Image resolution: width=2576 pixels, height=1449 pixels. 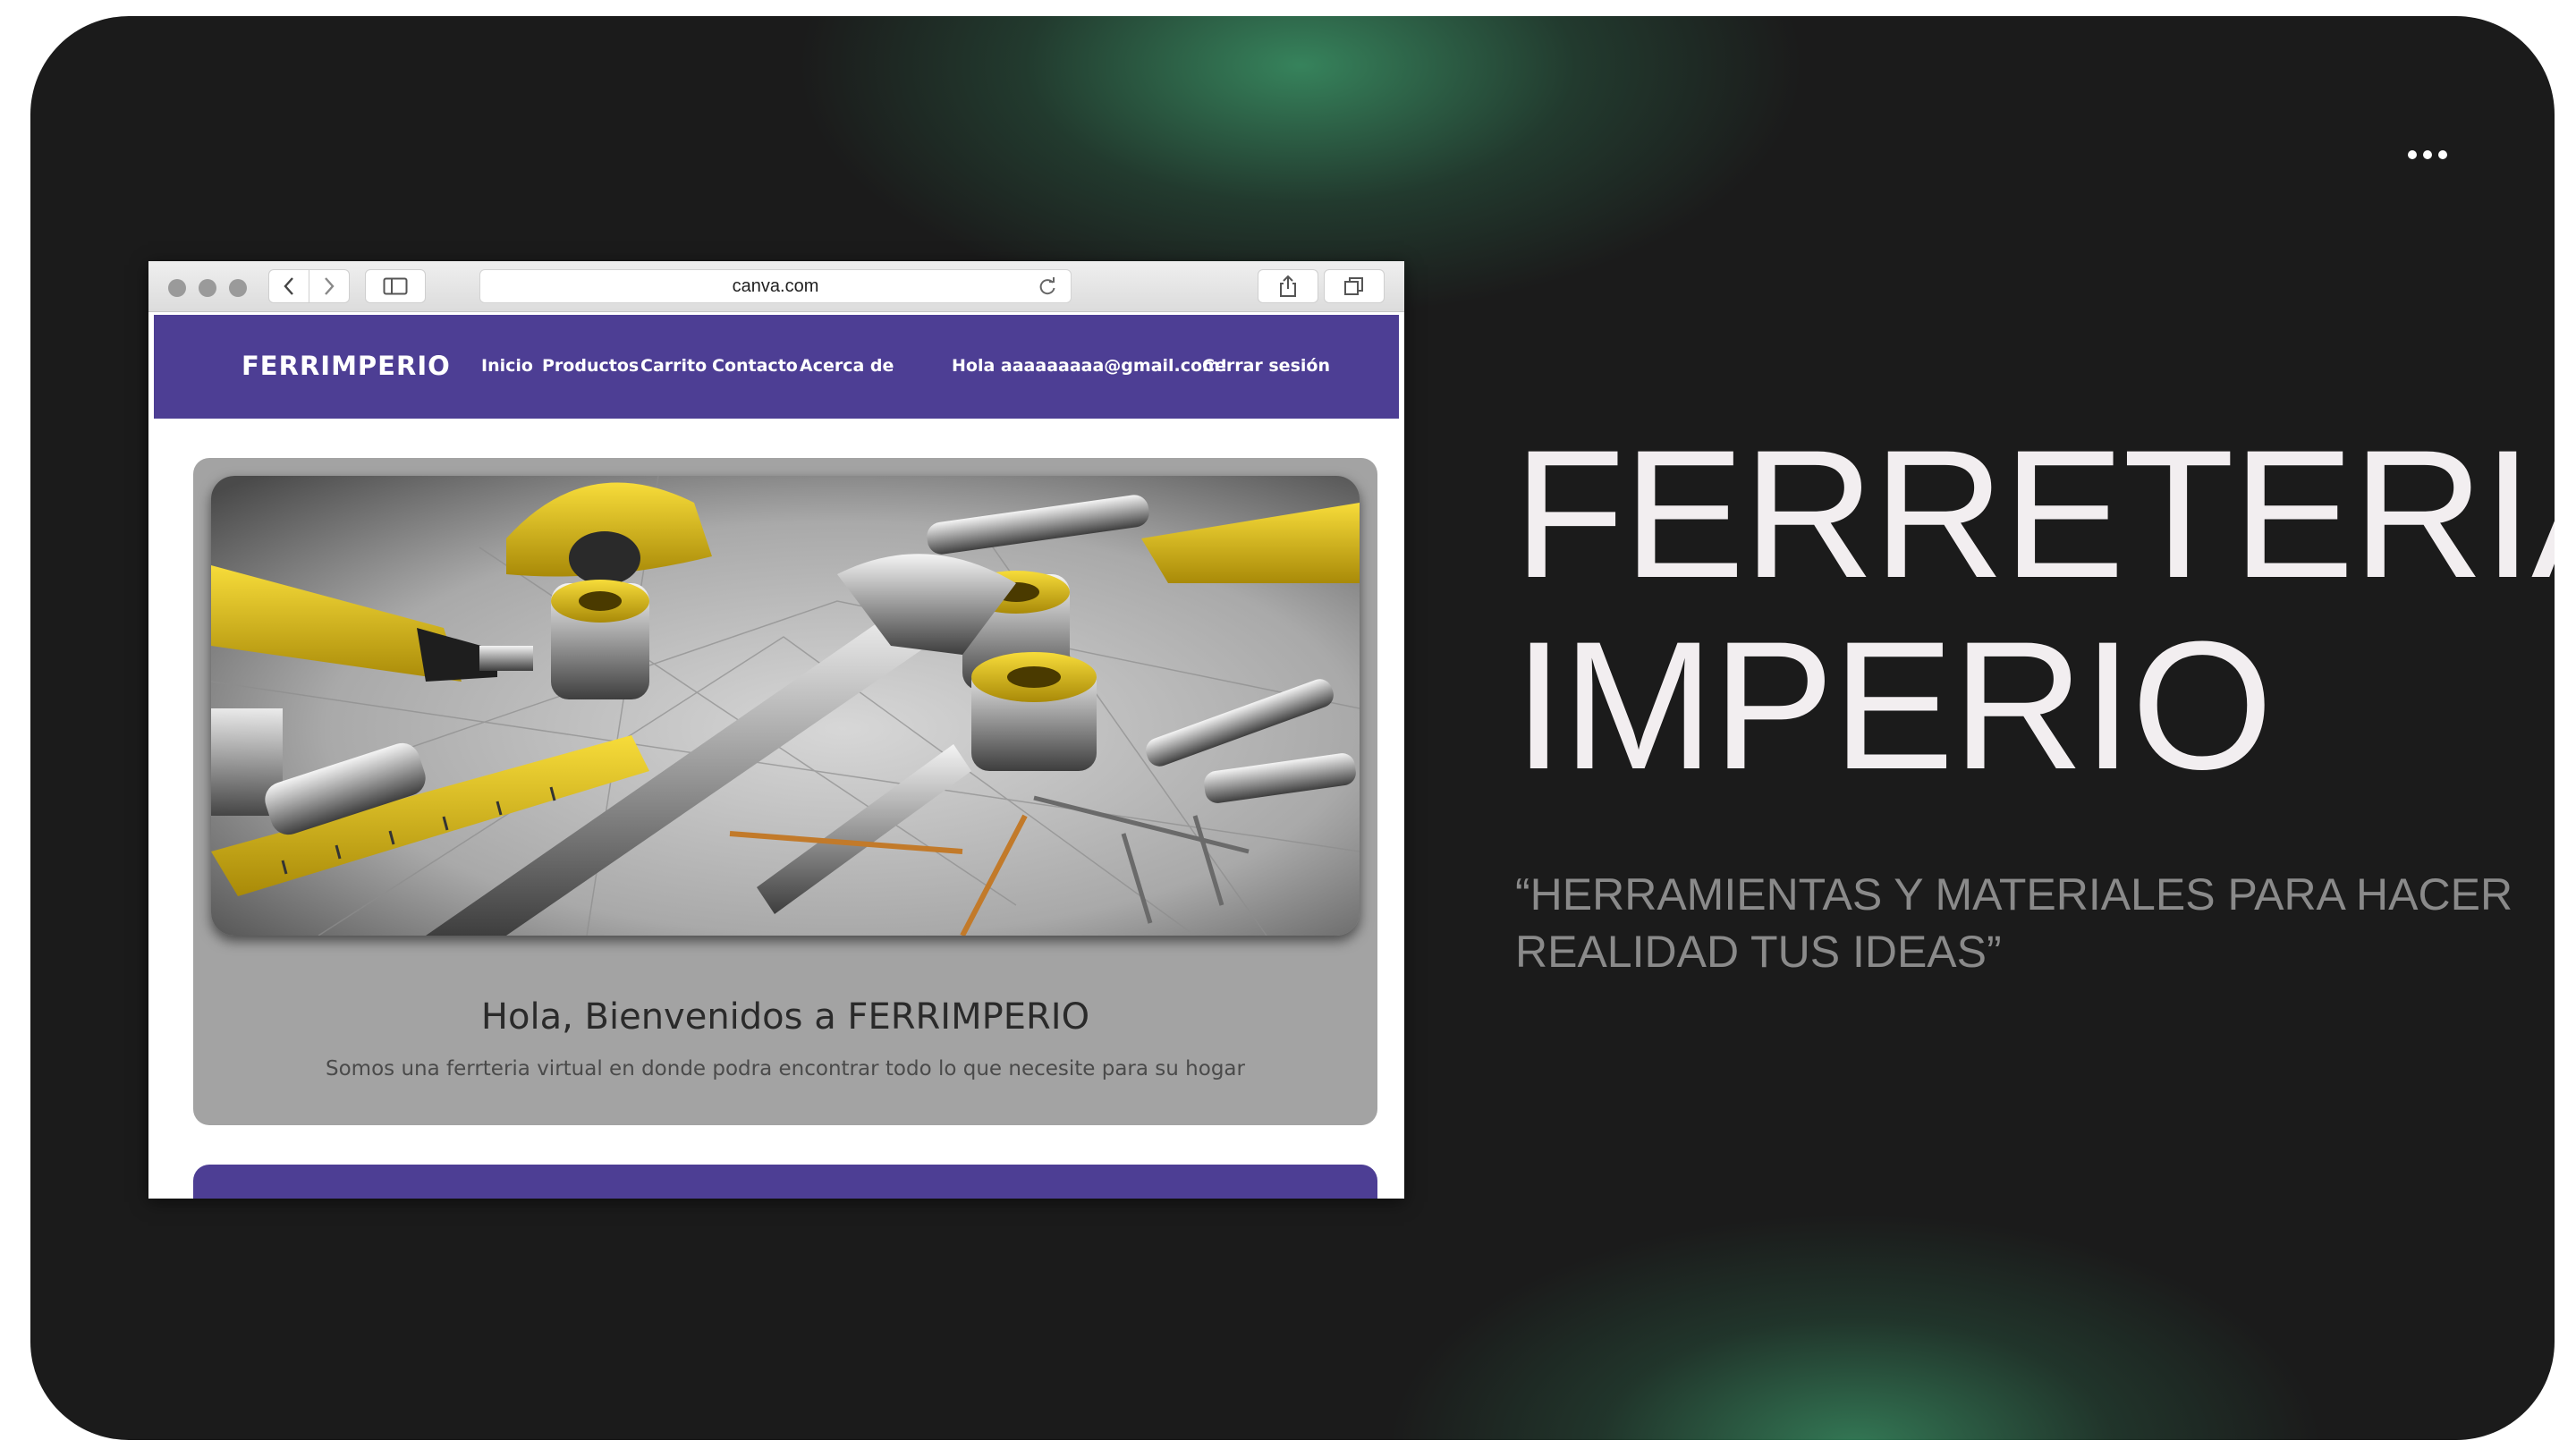 I want to click on chevron-left-icon, so click(x=288, y=286).